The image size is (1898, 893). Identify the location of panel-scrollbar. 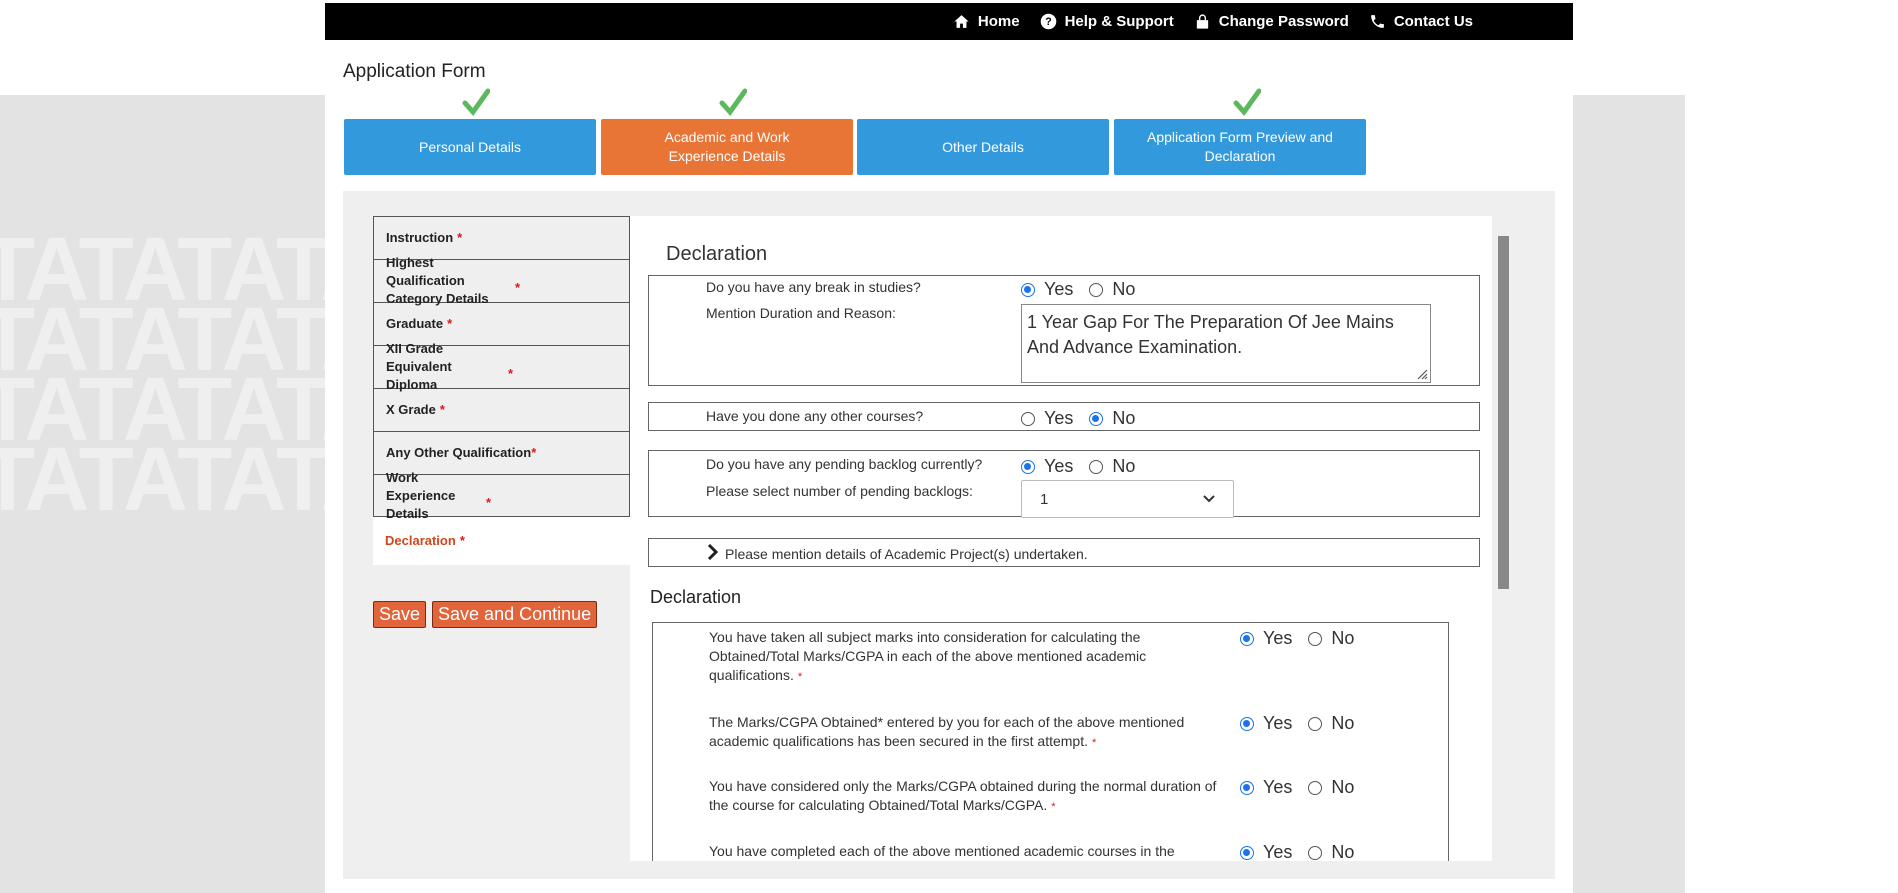
(1503, 412).